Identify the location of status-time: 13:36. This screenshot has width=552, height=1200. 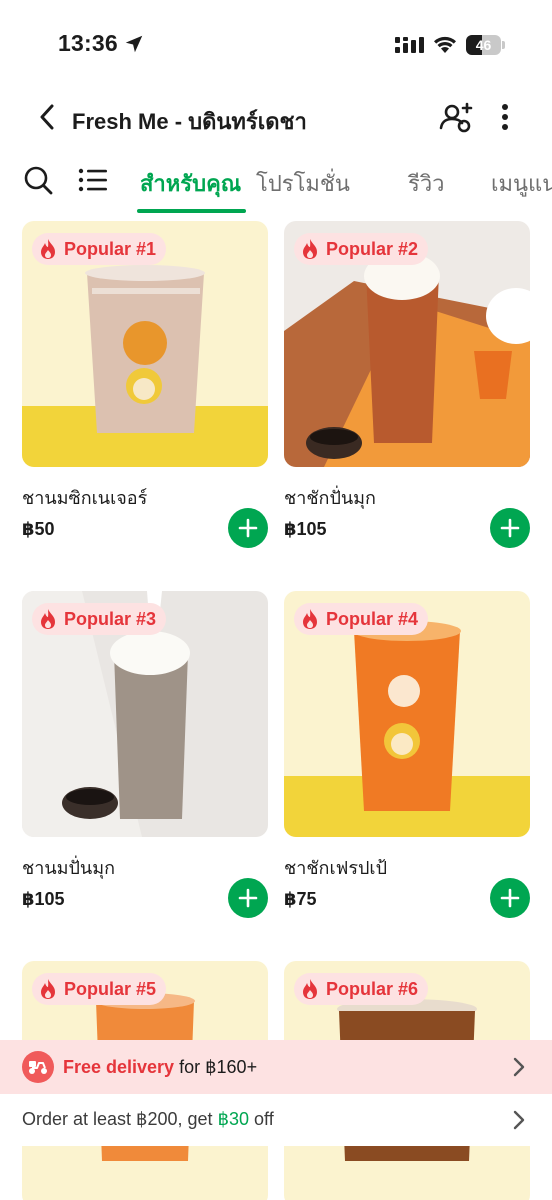
(88, 43).